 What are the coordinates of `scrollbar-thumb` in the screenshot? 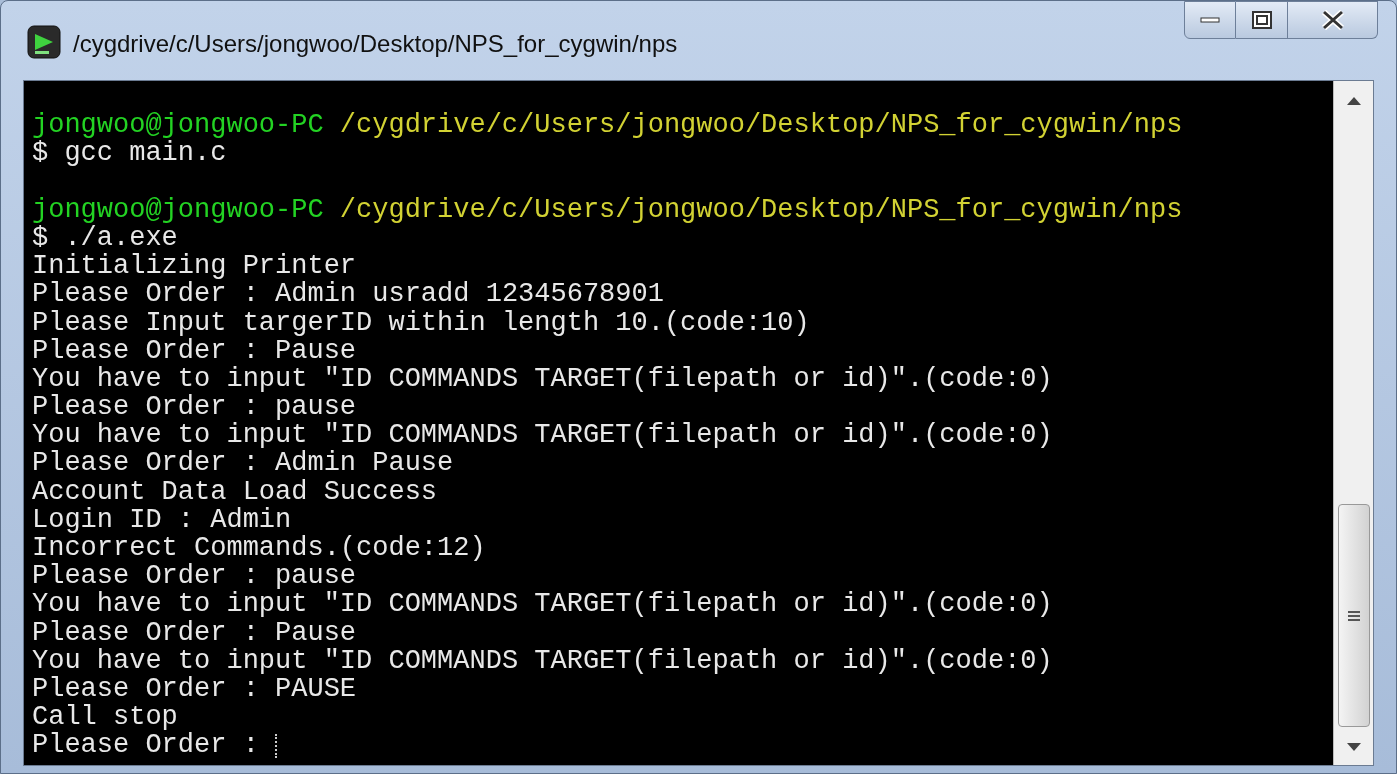 It's located at (1353, 615).